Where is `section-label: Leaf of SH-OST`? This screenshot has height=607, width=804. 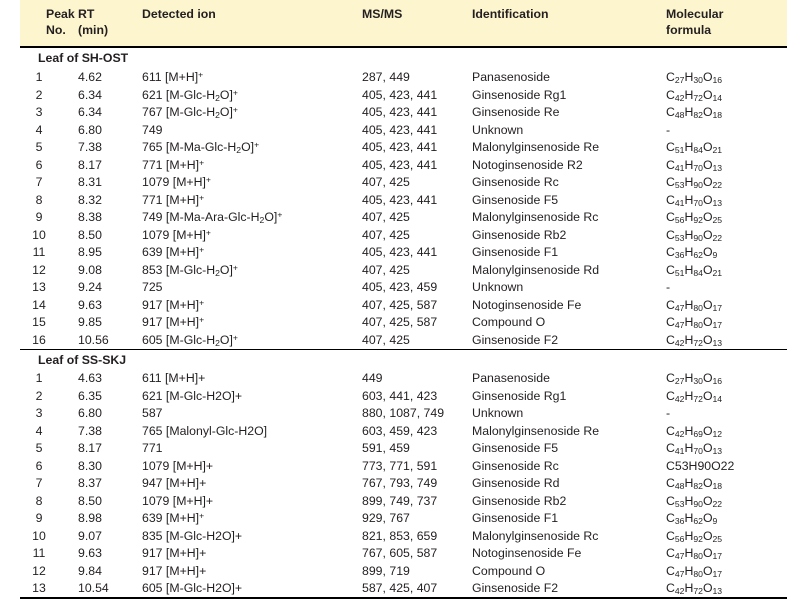 section-label: Leaf of SH-OST is located at coordinates (83, 58).